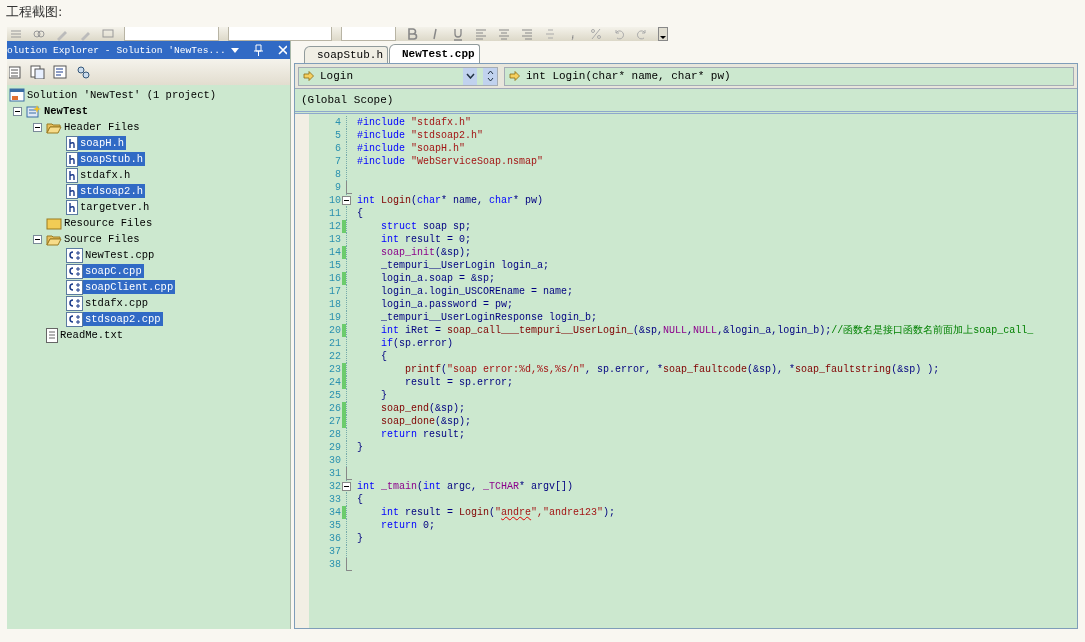  What do you see at coordinates (334, 278) in the screenshot?
I see `line-number: 16` at bounding box center [334, 278].